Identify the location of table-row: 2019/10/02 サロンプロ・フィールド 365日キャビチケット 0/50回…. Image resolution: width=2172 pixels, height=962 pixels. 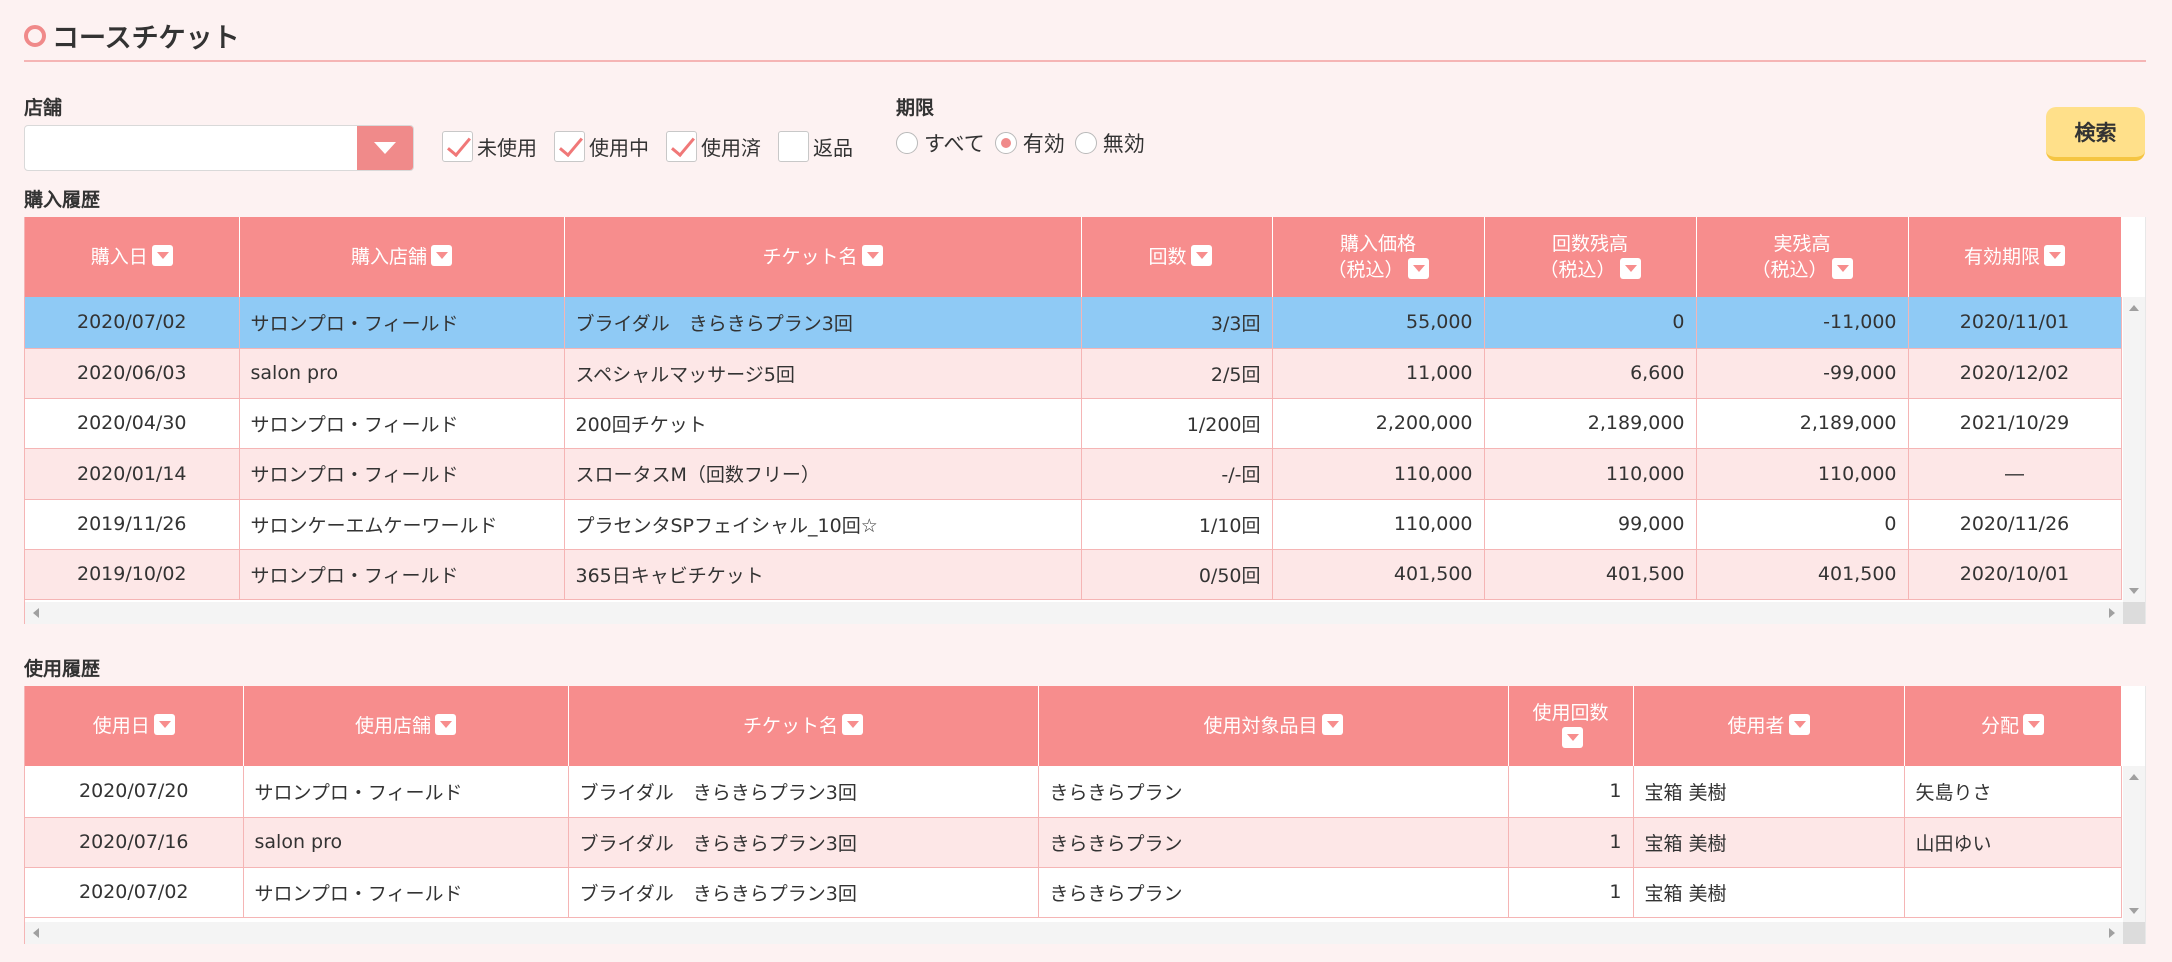
(1073, 574).